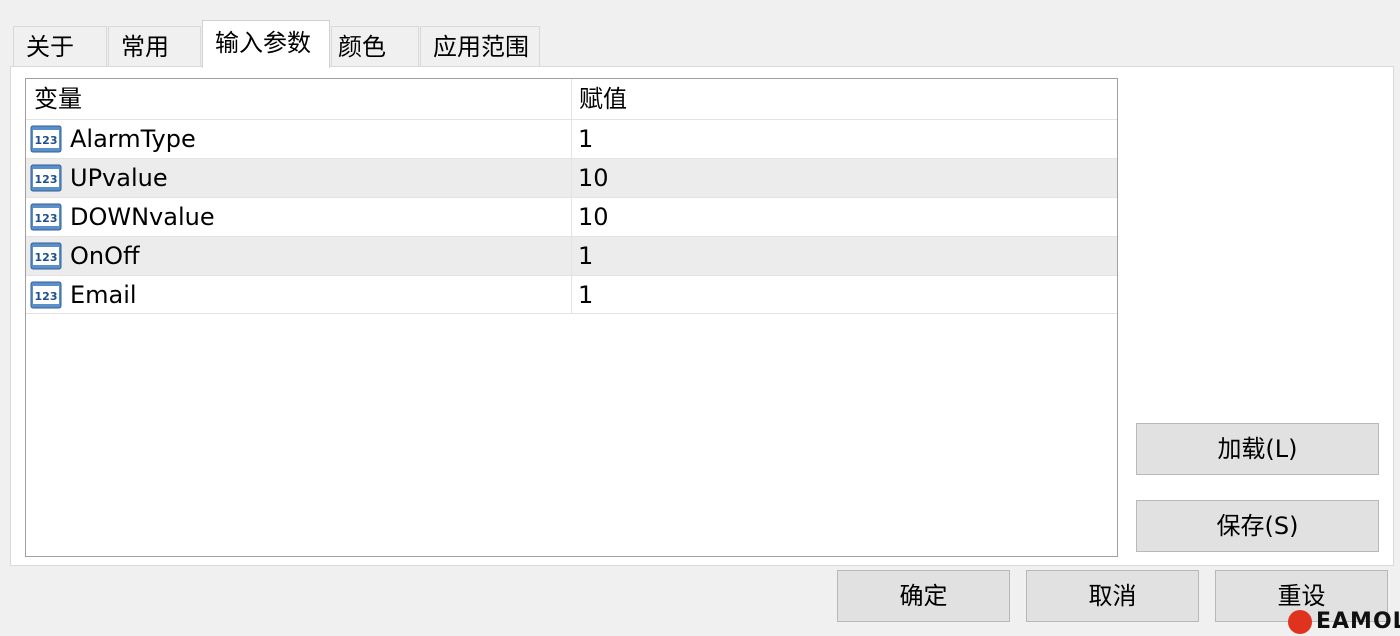  I want to click on eamol-logo-icon, so click(1300, 622).